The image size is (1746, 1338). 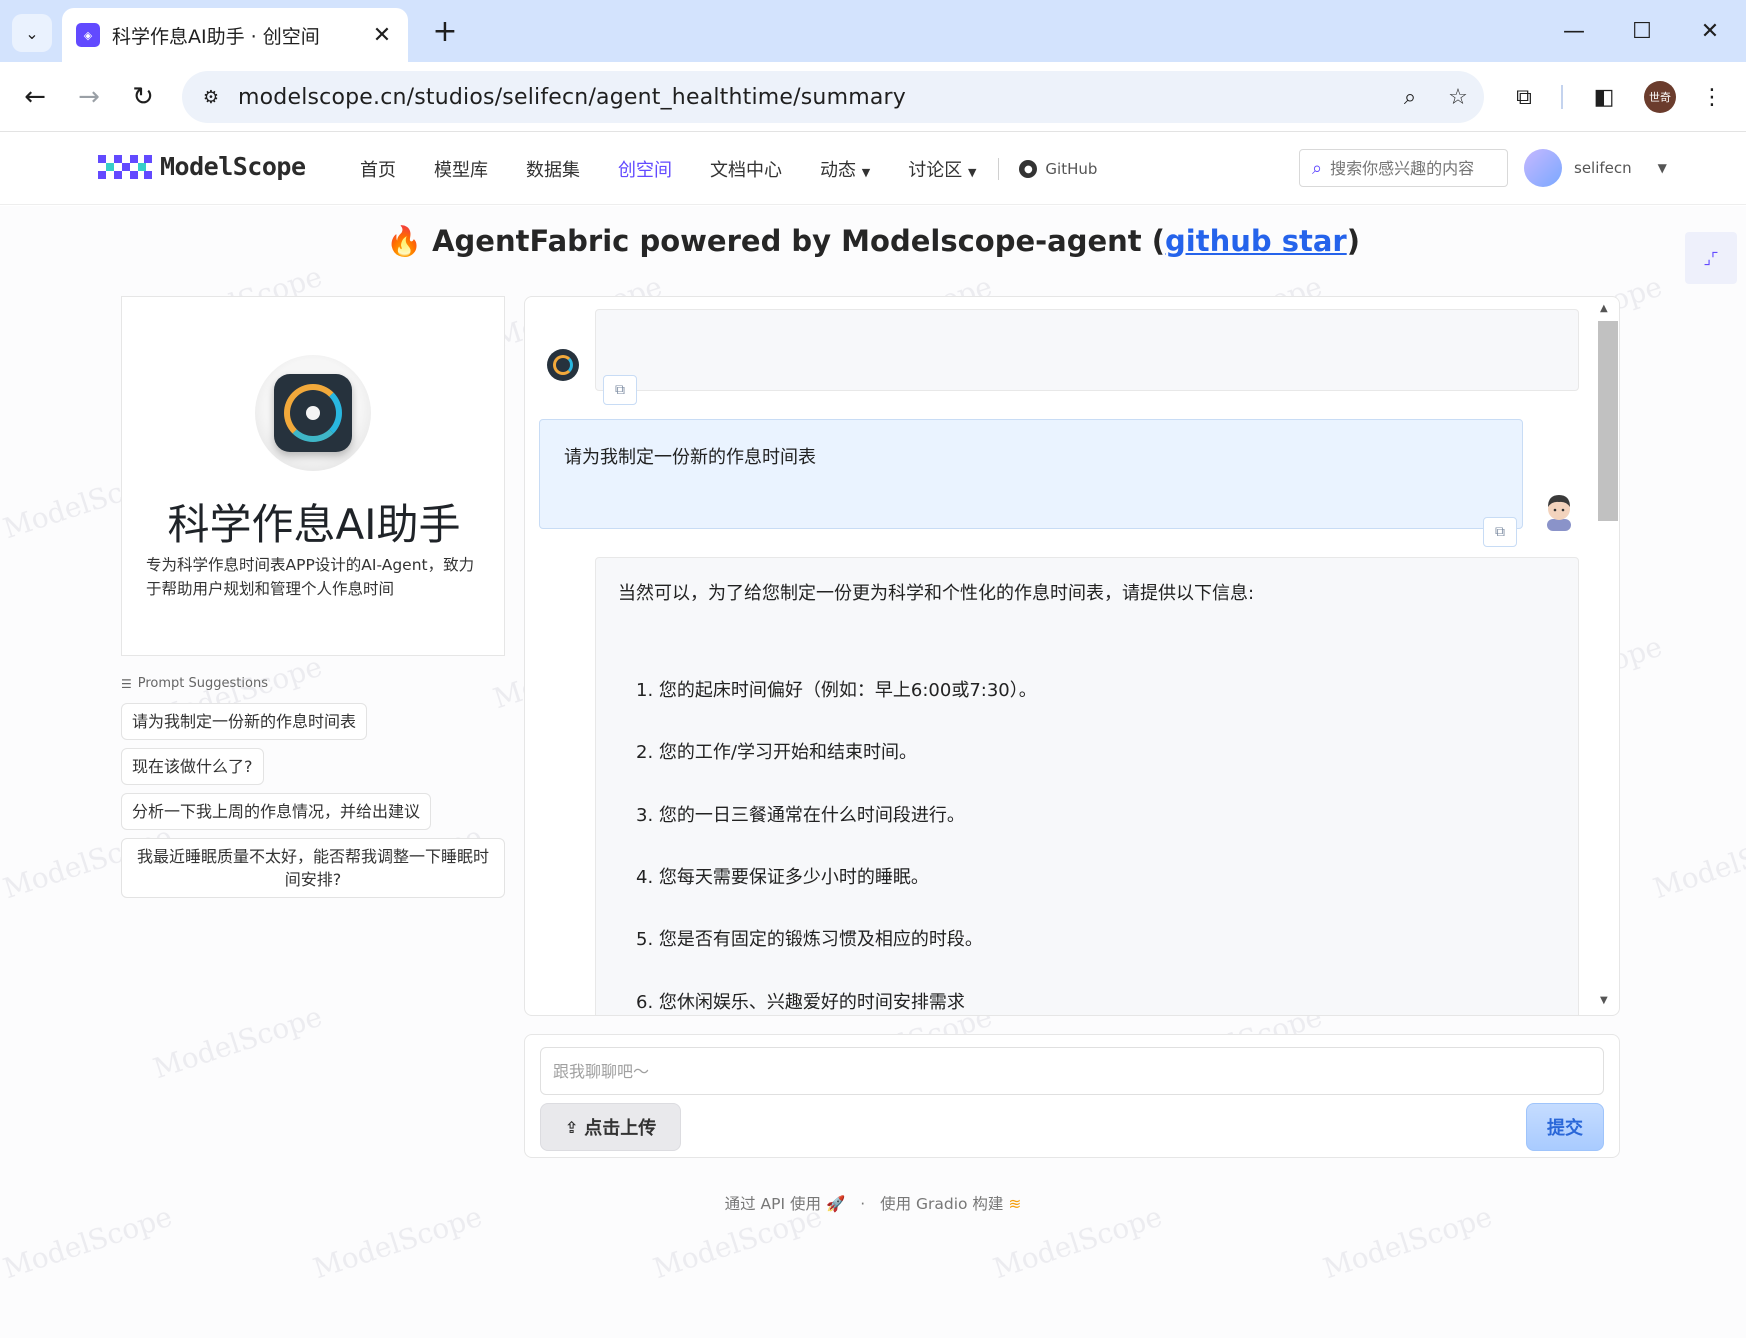 I want to click on agent-name: 科学作息AI助手, so click(x=314, y=524).